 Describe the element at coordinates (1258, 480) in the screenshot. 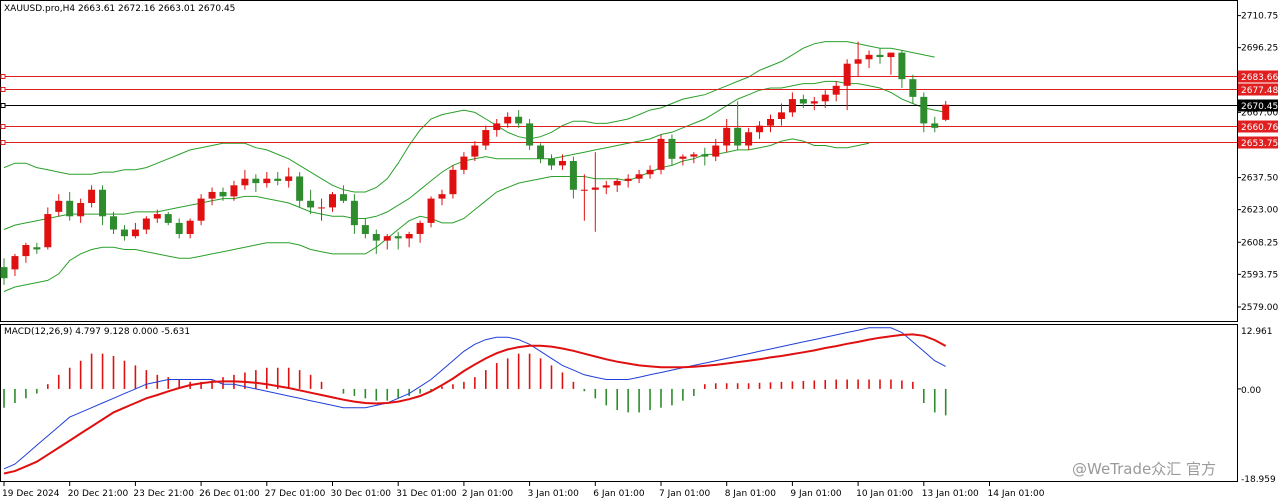

I see `macd-axis-bottom: -18.959` at that location.